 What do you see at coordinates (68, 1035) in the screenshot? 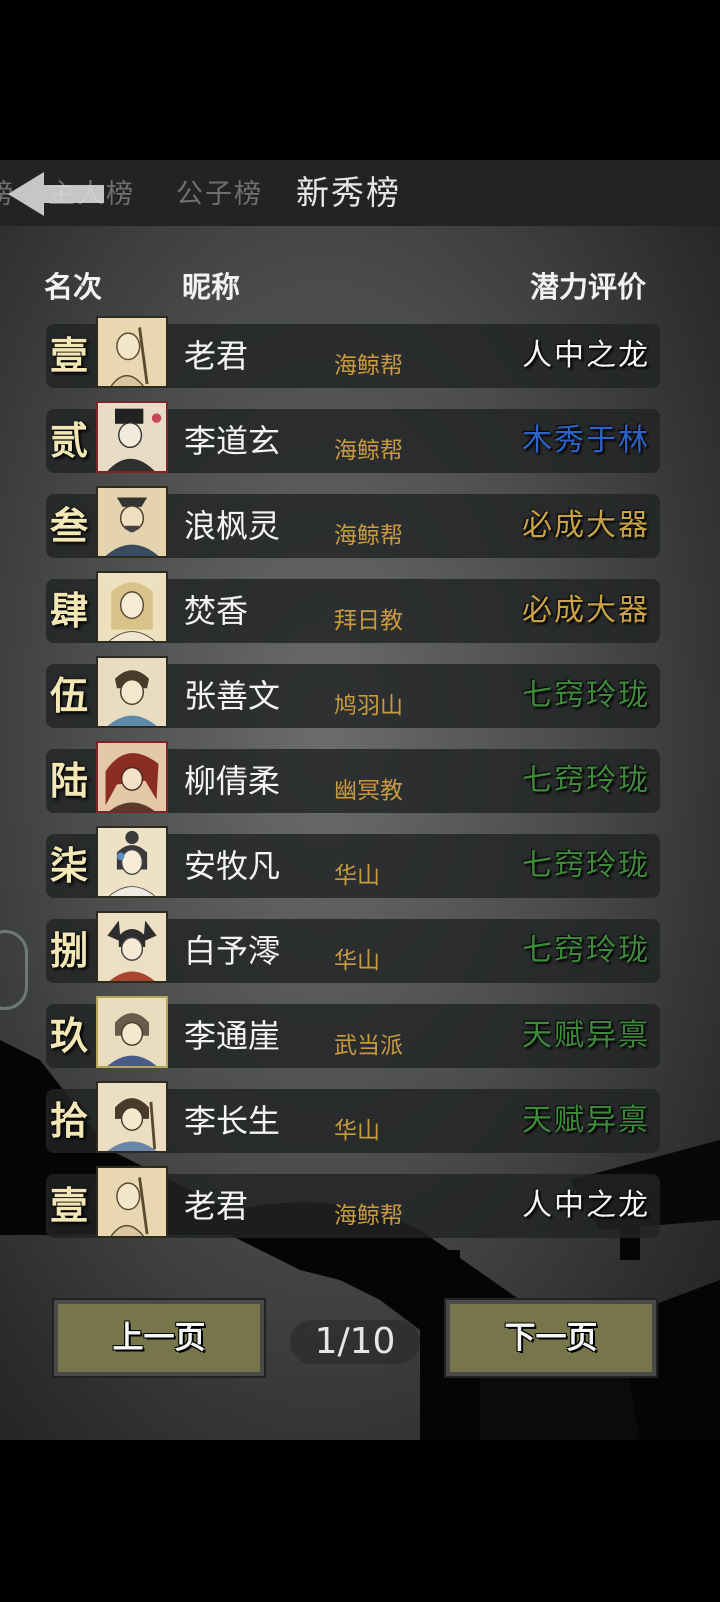
I see `rank-label: 玖` at bounding box center [68, 1035].